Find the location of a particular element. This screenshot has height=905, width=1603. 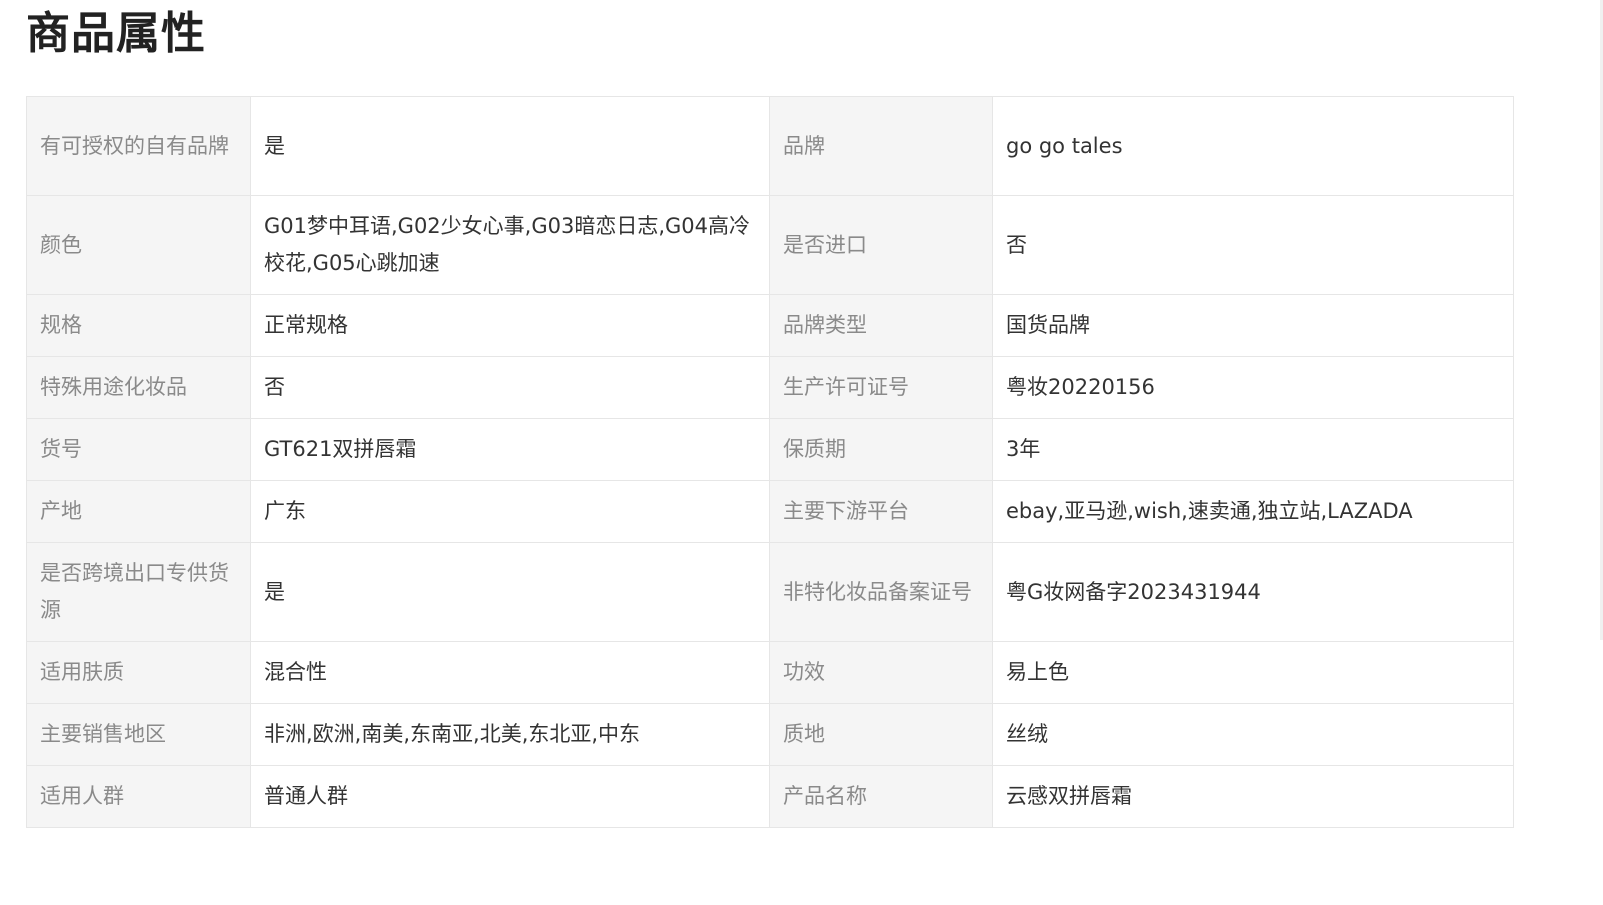

attribute-row: 规格 正常规格 品牌类型 国货品牌 is located at coordinates (770, 325).